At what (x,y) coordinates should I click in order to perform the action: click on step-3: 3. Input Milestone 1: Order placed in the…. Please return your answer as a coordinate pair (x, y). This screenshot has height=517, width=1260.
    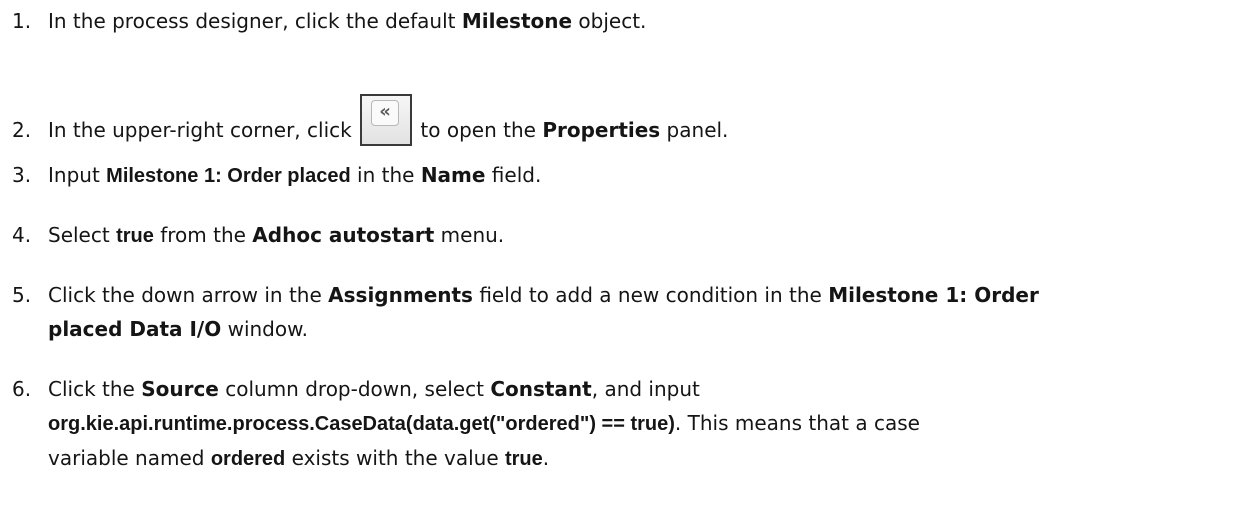
    Looking at the image, I should click on (632, 175).